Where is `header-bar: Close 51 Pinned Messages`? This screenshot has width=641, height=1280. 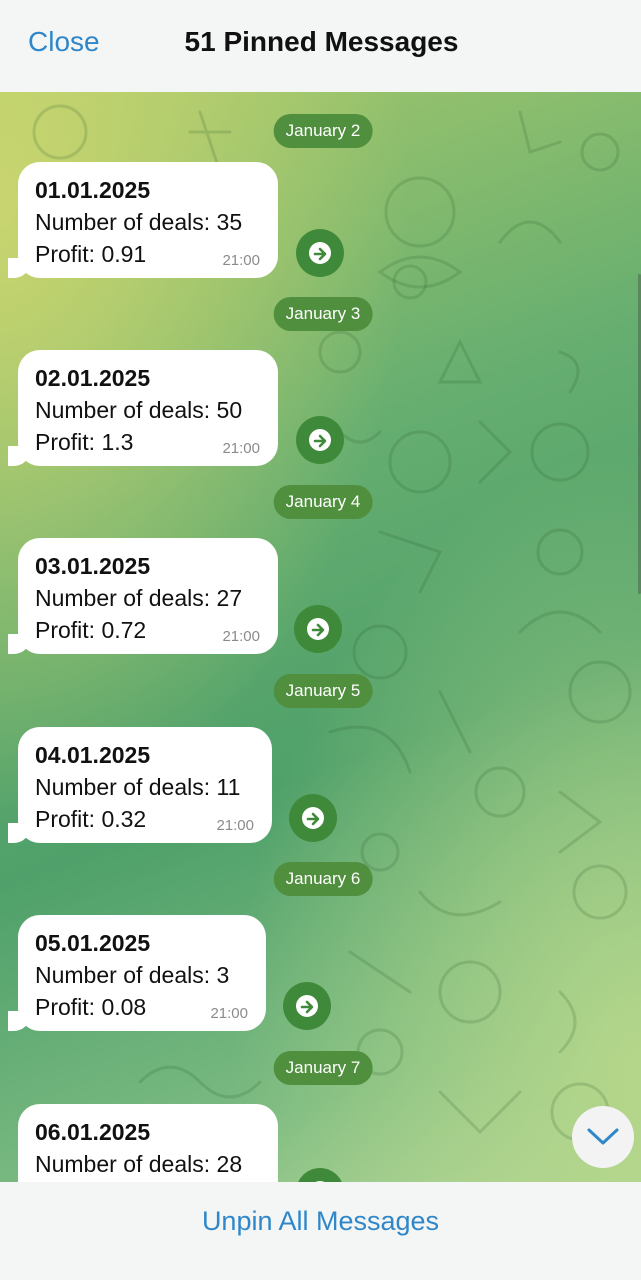 header-bar: Close 51 Pinned Messages is located at coordinates (320, 46).